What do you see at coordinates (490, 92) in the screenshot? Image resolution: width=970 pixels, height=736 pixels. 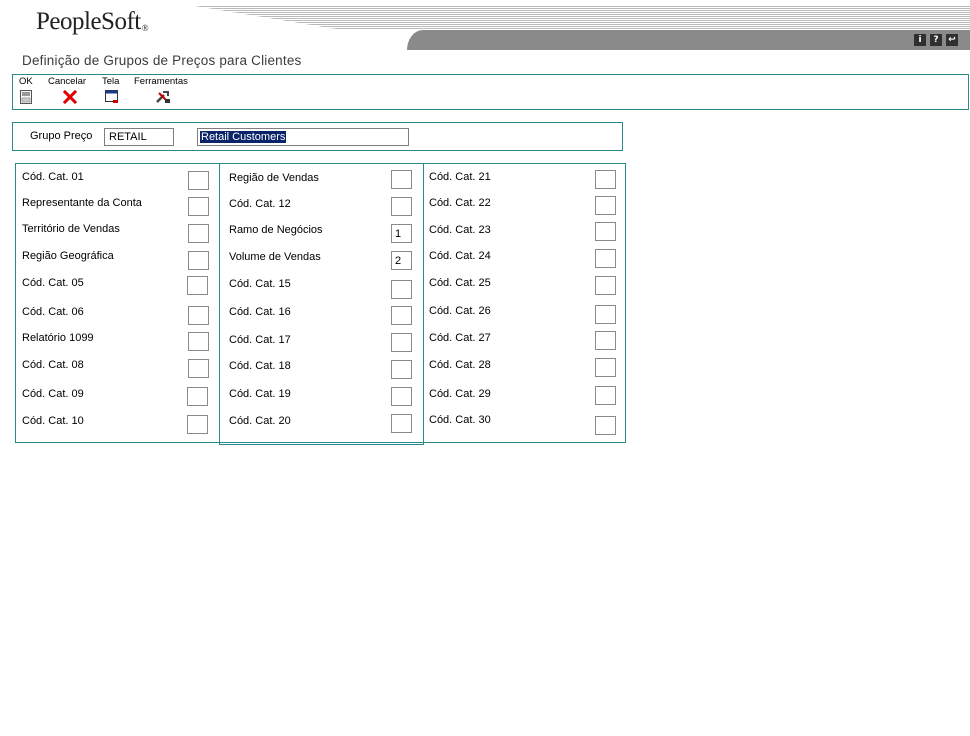 I see `toolbar: OK Cancelar Tela Ferramentas` at bounding box center [490, 92].